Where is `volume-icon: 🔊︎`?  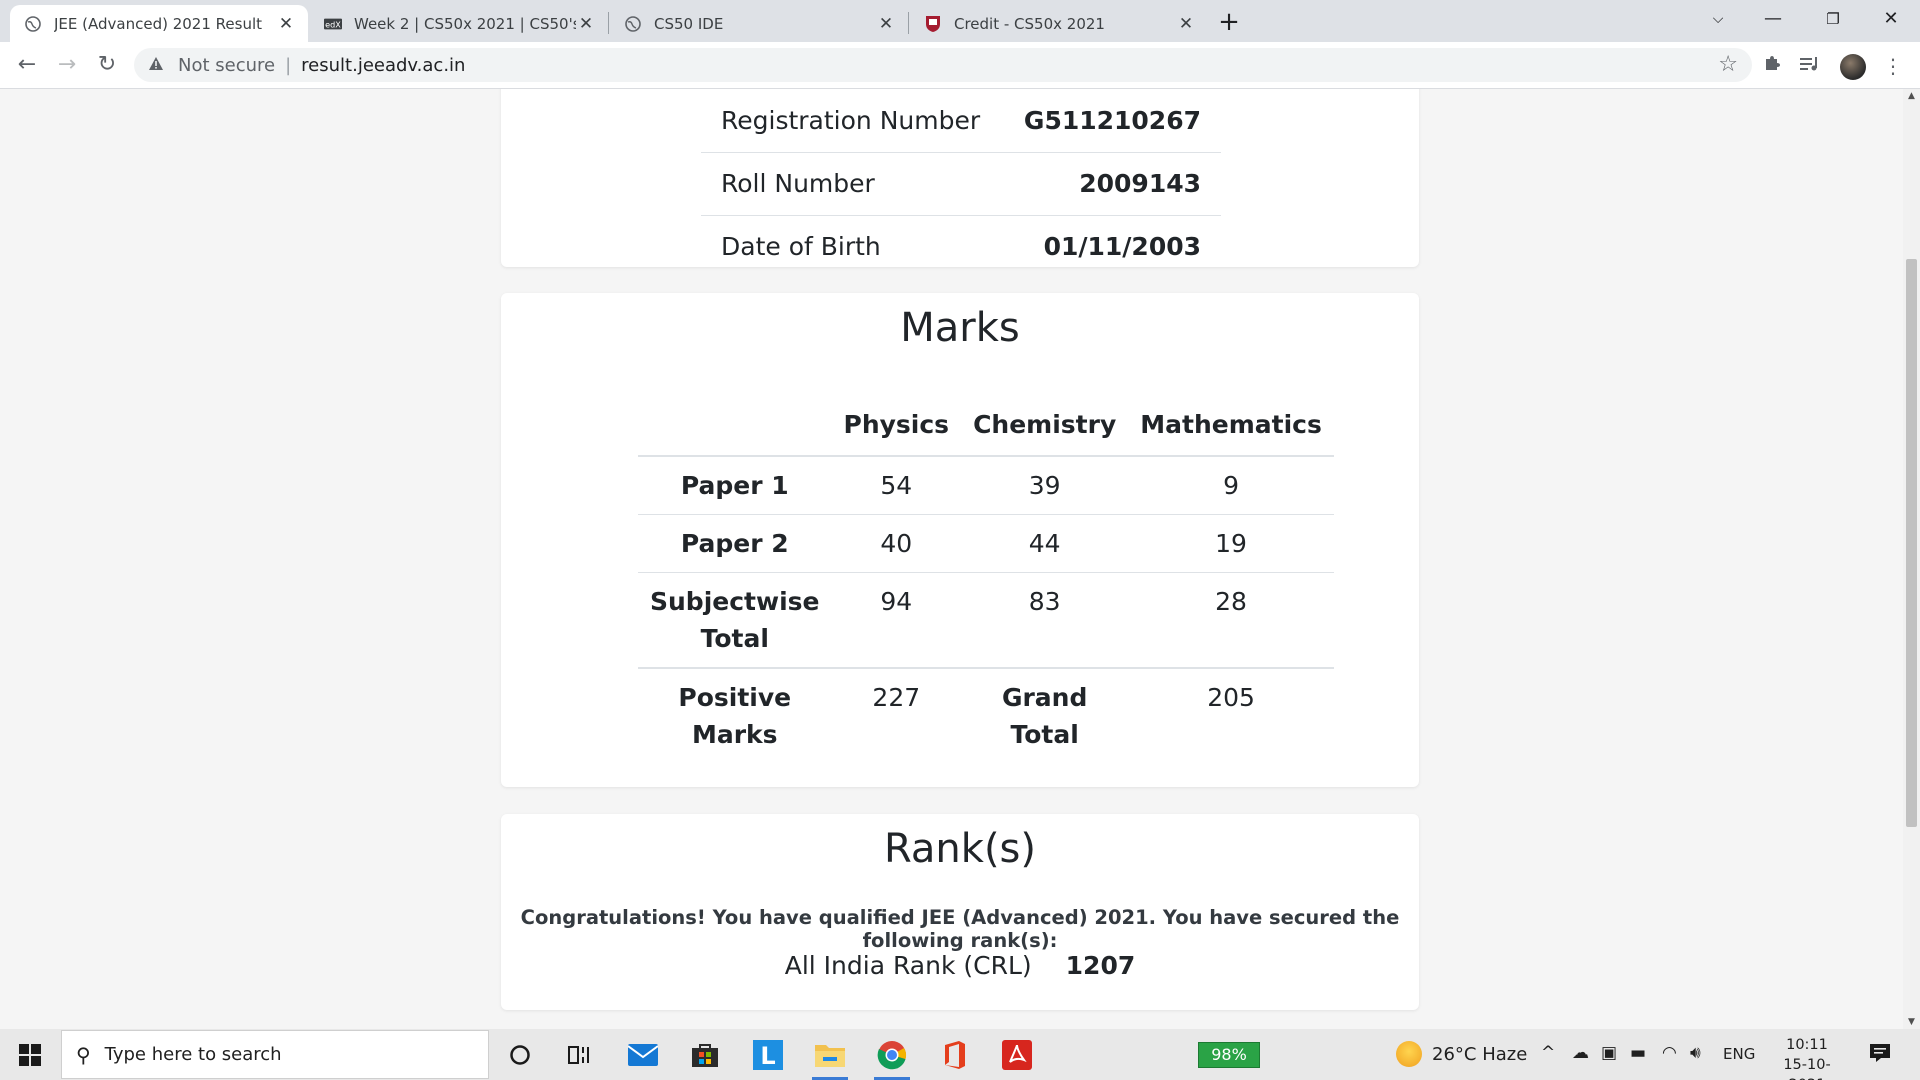 volume-icon: 🔊︎ is located at coordinates (1695, 1053).